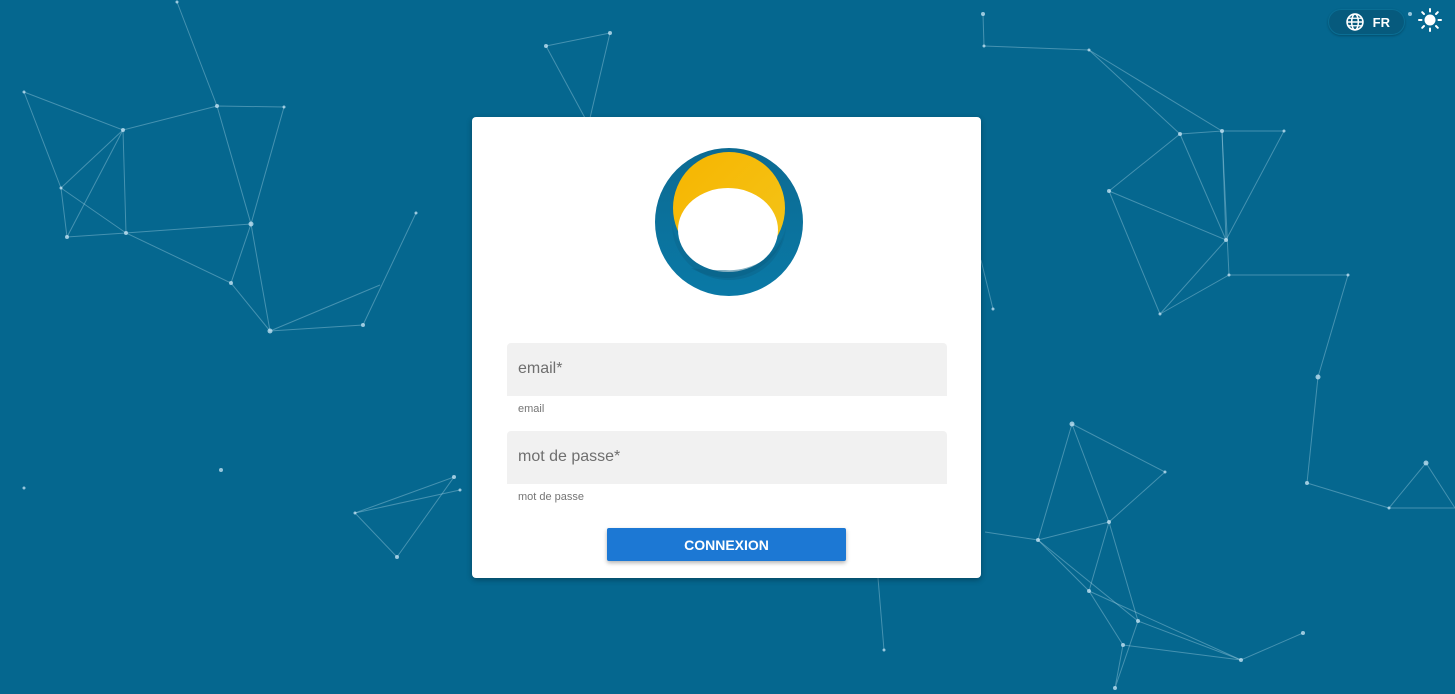  What do you see at coordinates (1355, 22) in the screenshot?
I see `globe-icon` at bounding box center [1355, 22].